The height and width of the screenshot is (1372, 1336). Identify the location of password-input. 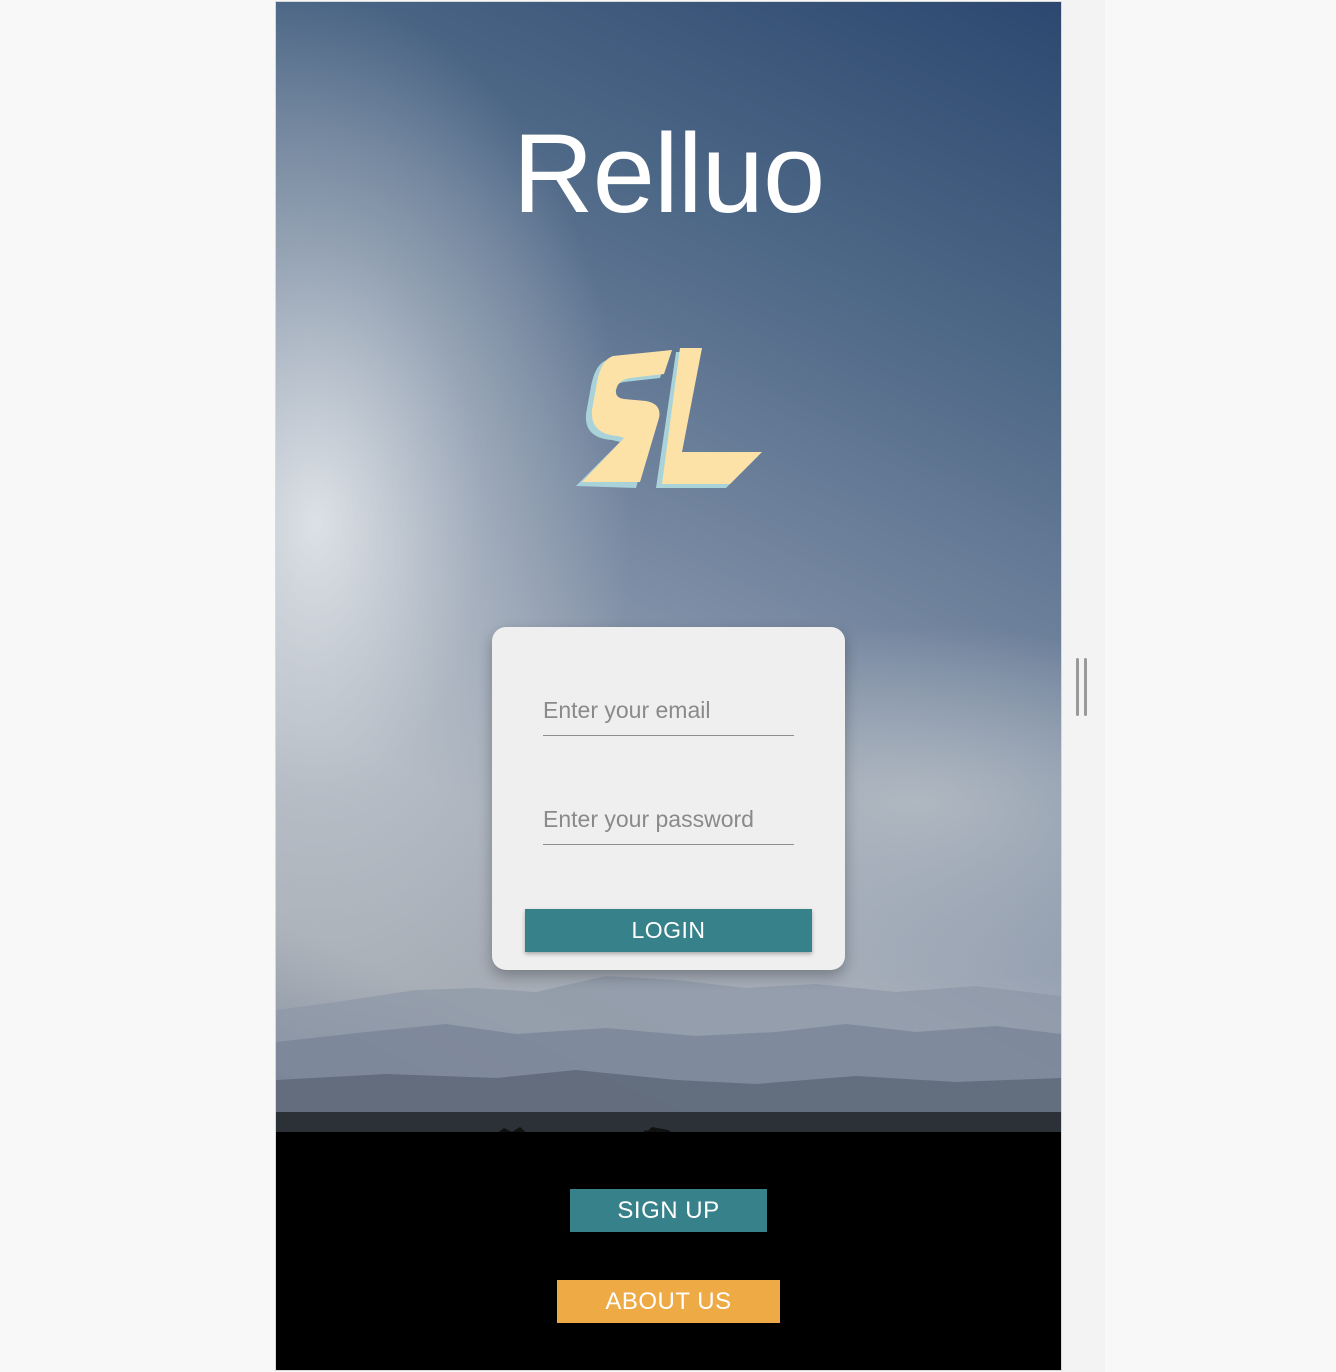
(668, 819).